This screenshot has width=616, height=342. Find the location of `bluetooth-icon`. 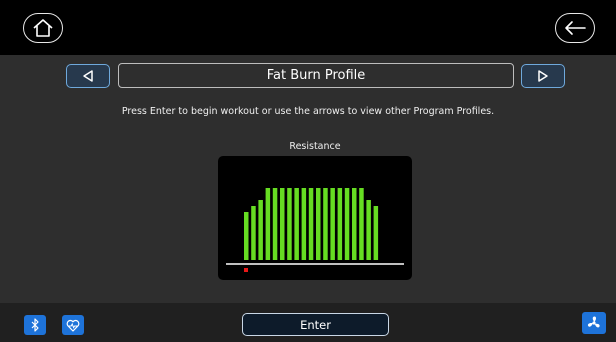

bluetooth-icon is located at coordinates (35, 325).